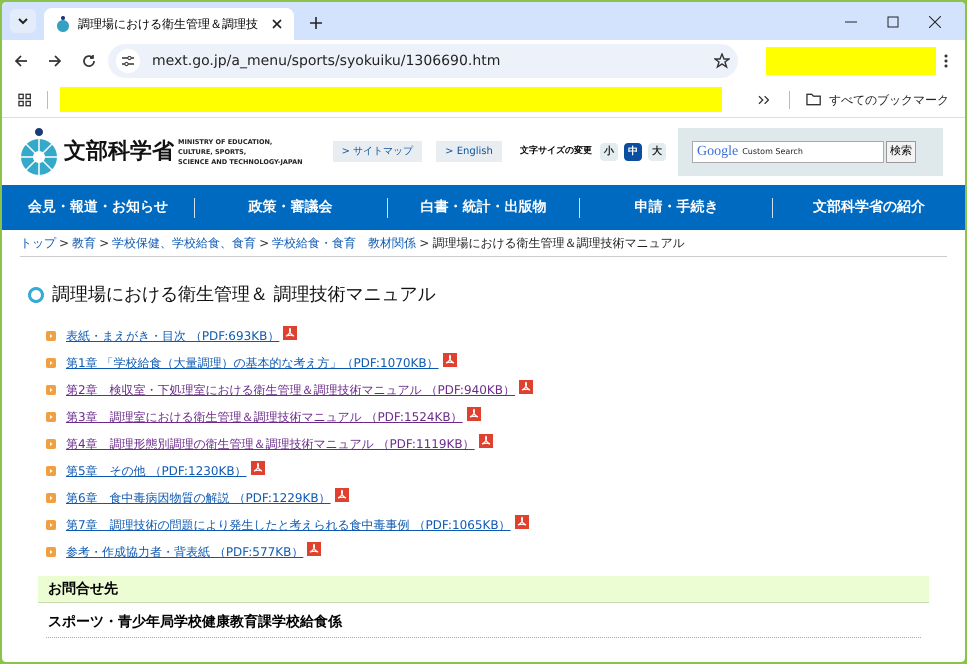 The height and width of the screenshot is (664, 967). I want to click on nav-item: 申請・手続き, so click(676, 207).